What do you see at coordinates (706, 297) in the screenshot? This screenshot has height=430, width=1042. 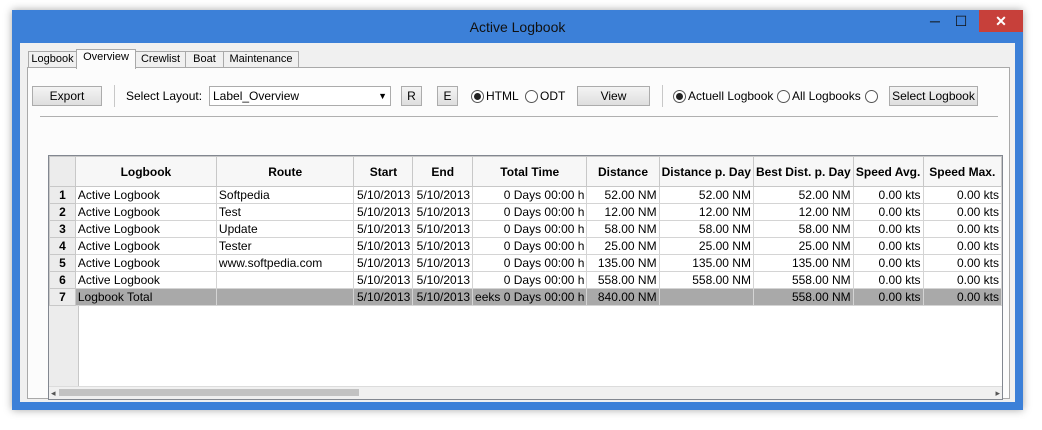 I see `cell-distance-per-day` at bounding box center [706, 297].